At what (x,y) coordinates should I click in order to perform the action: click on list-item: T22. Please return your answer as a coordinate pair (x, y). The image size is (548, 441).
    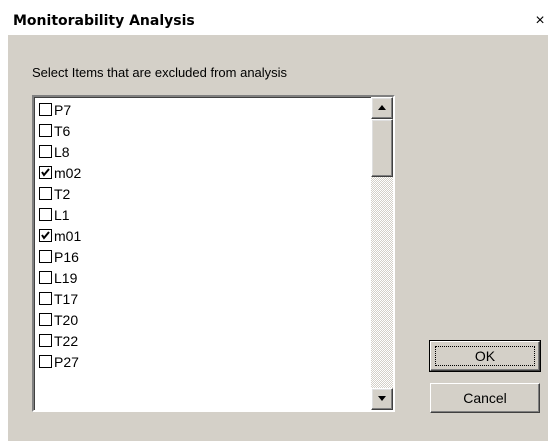
    Looking at the image, I should click on (60, 340).